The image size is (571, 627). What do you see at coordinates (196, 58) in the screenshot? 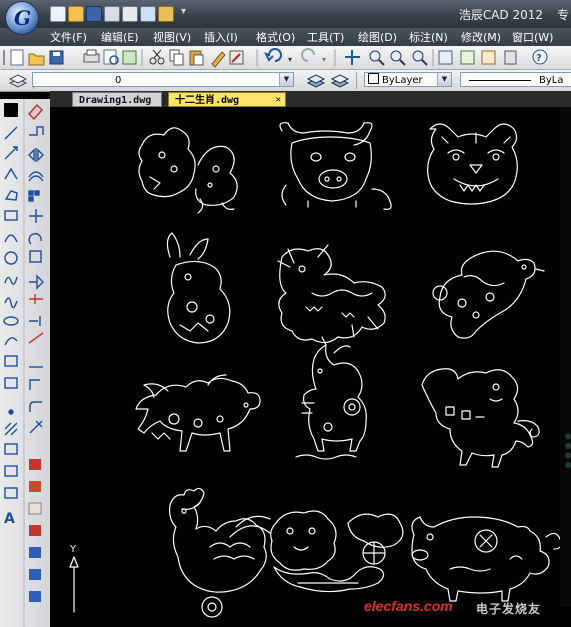
I see `paste-icon` at bounding box center [196, 58].